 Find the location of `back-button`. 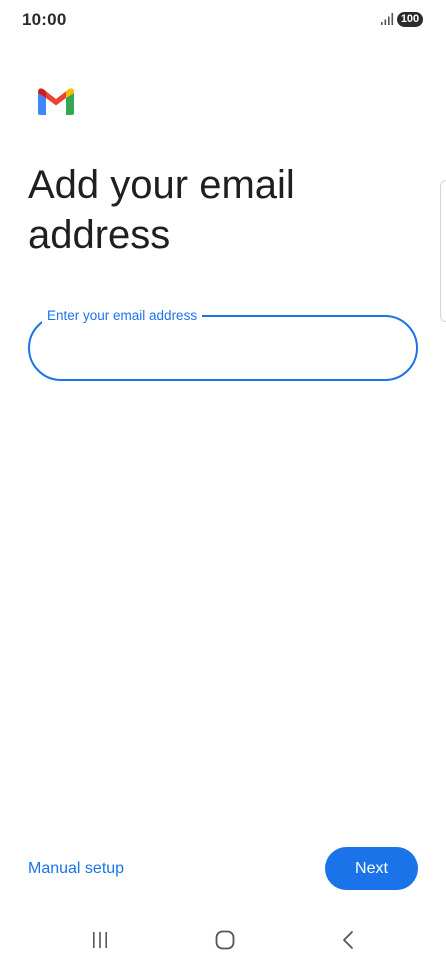

back-button is located at coordinates (349, 940).